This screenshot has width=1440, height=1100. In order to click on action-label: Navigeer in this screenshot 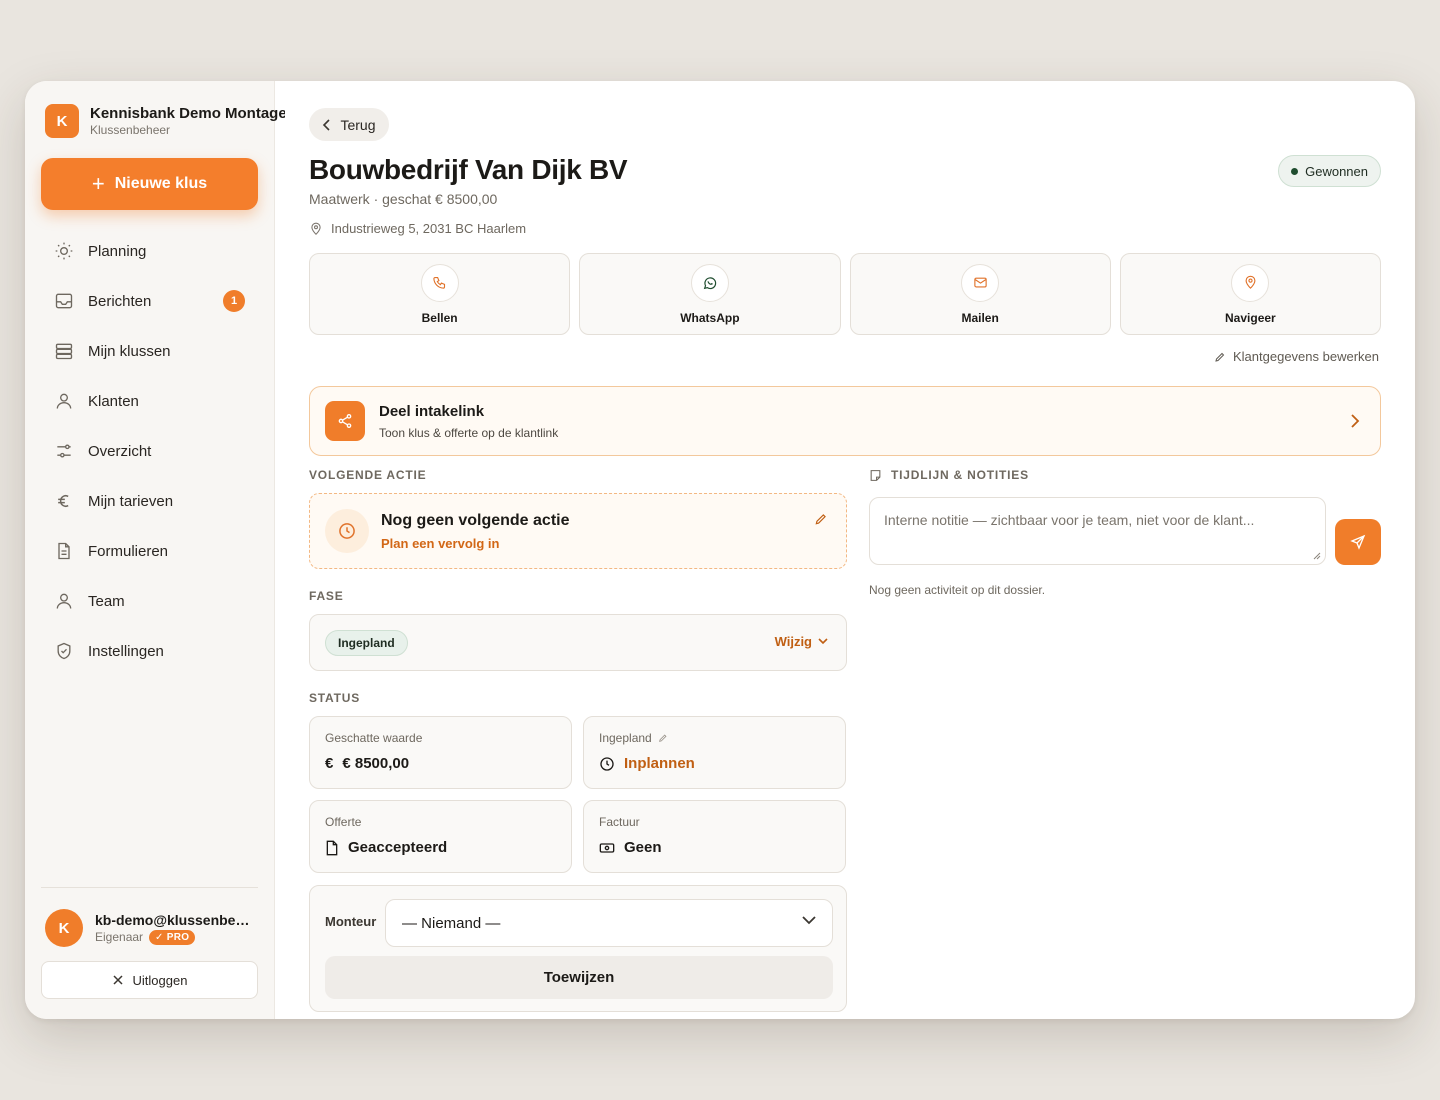, I will do `click(1250, 317)`.